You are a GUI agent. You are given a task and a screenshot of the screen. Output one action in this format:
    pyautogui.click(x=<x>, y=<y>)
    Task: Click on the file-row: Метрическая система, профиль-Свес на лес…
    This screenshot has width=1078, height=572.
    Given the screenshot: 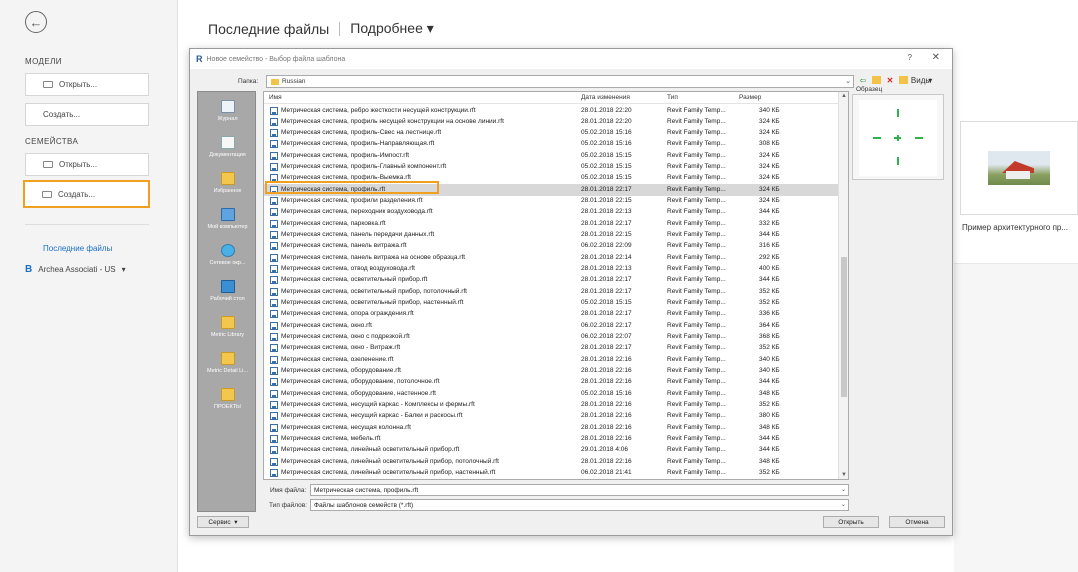 What is the action you would take?
    pyautogui.click(x=551, y=133)
    